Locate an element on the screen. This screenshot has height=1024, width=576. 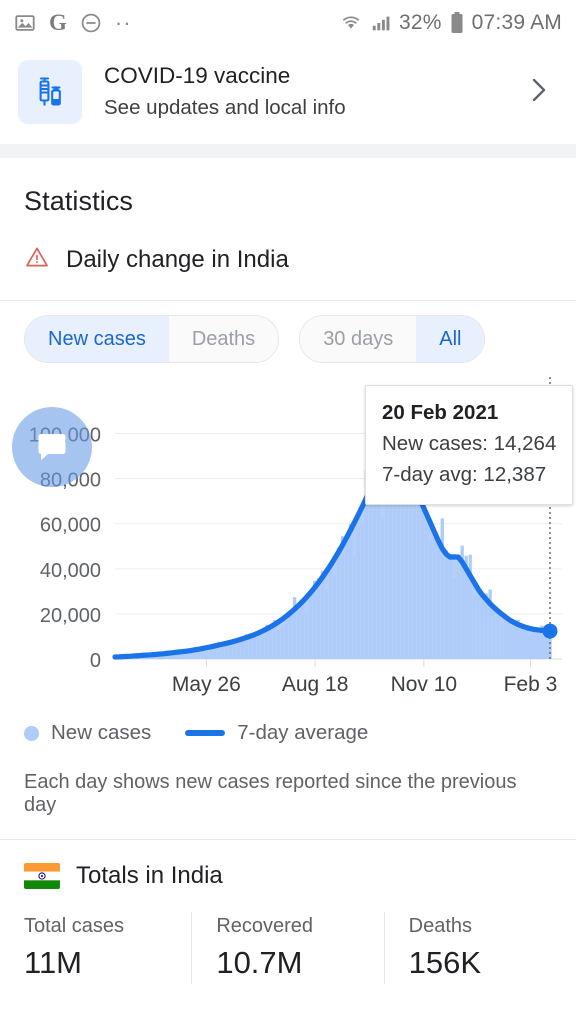
y-axis-tick-label: 60,000 is located at coordinates (70, 526).